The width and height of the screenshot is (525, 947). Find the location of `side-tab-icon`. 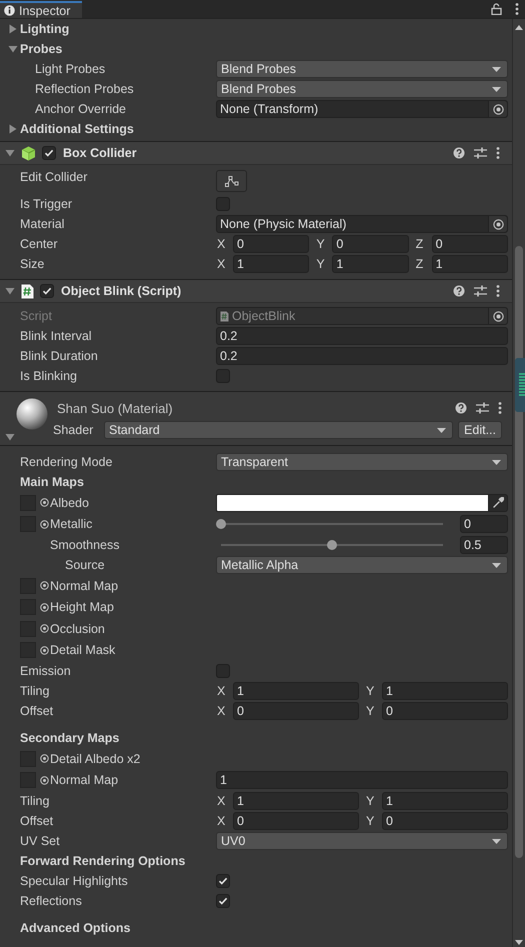

side-tab-icon is located at coordinates (520, 385).